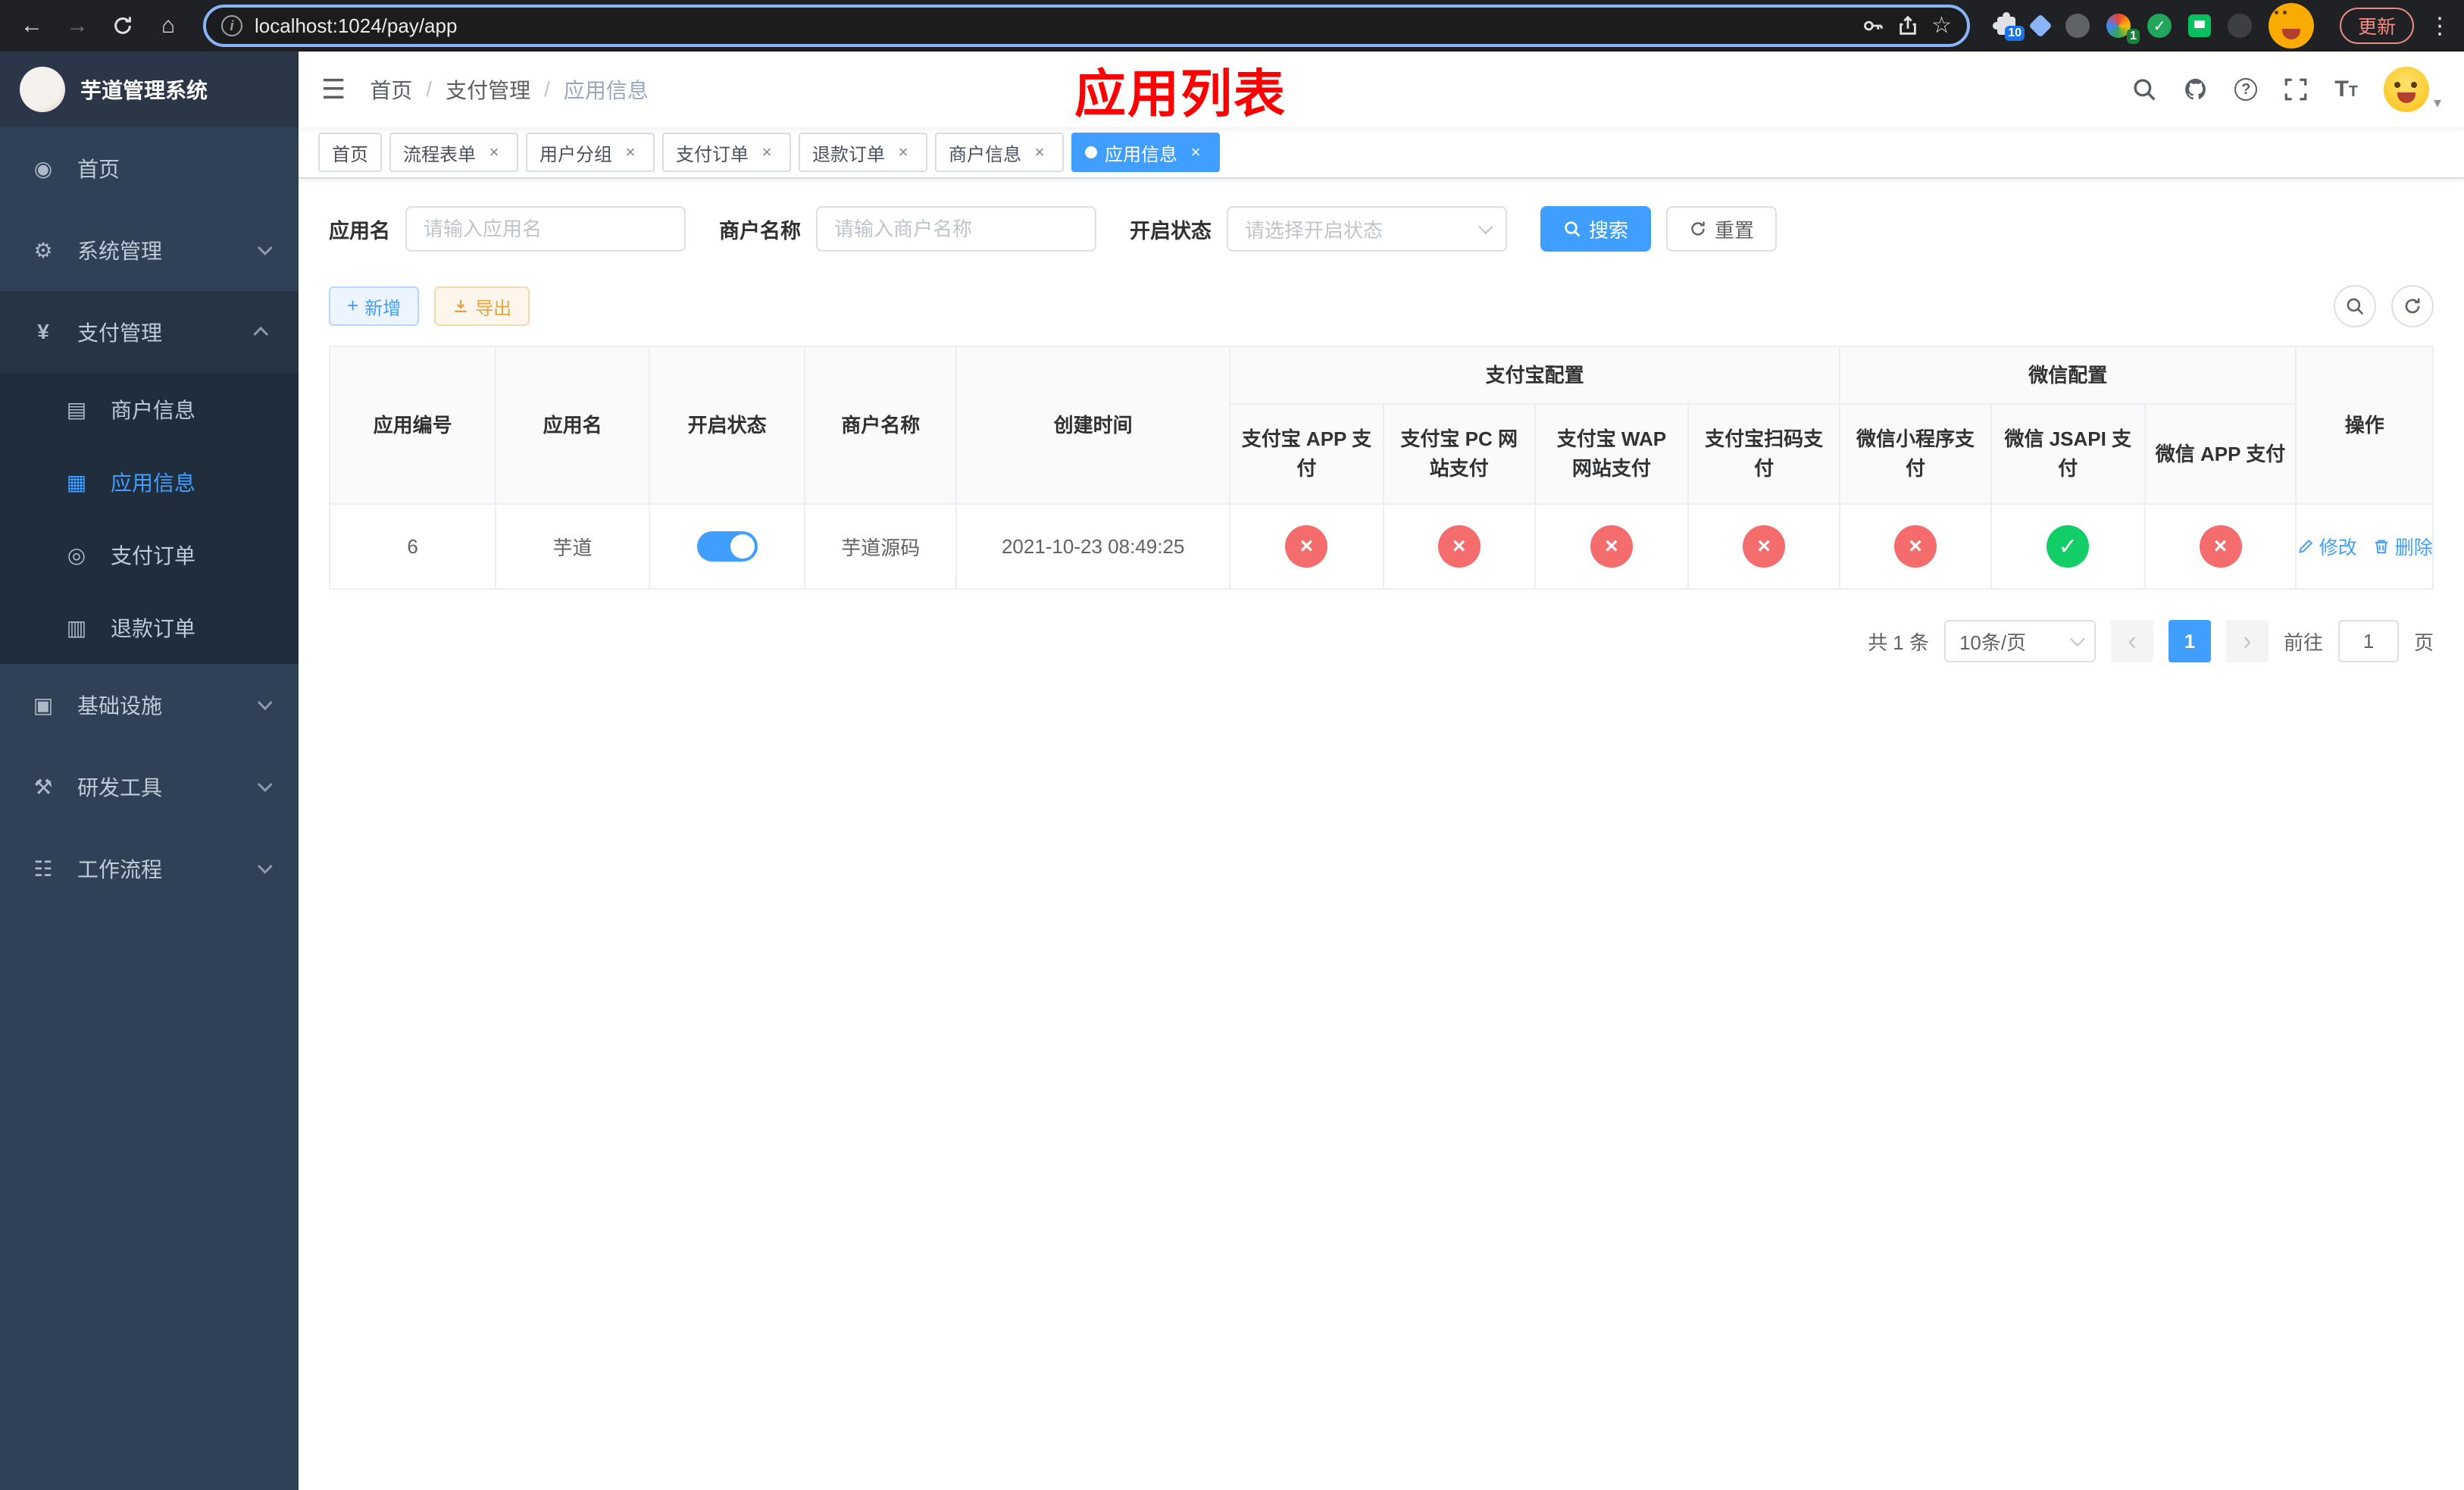 This screenshot has width=2464, height=1490. What do you see at coordinates (2355, 306) in the screenshot?
I see `toggle-search-button` at bounding box center [2355, 306].